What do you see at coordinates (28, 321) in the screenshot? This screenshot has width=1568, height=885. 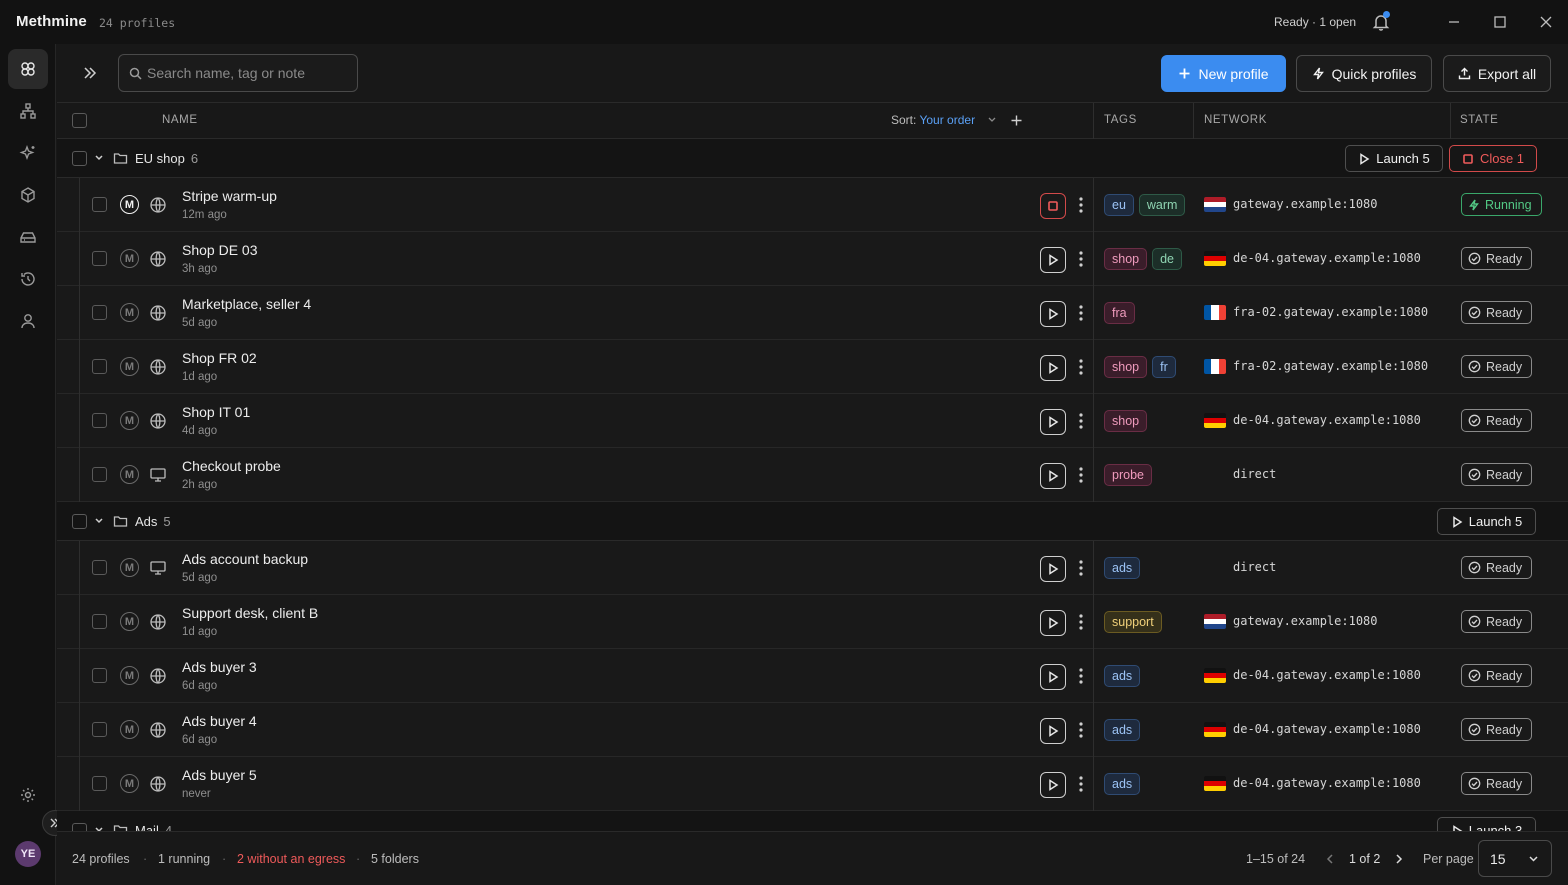 I see `sidebar-item-account` at bounding box center [28, 321].